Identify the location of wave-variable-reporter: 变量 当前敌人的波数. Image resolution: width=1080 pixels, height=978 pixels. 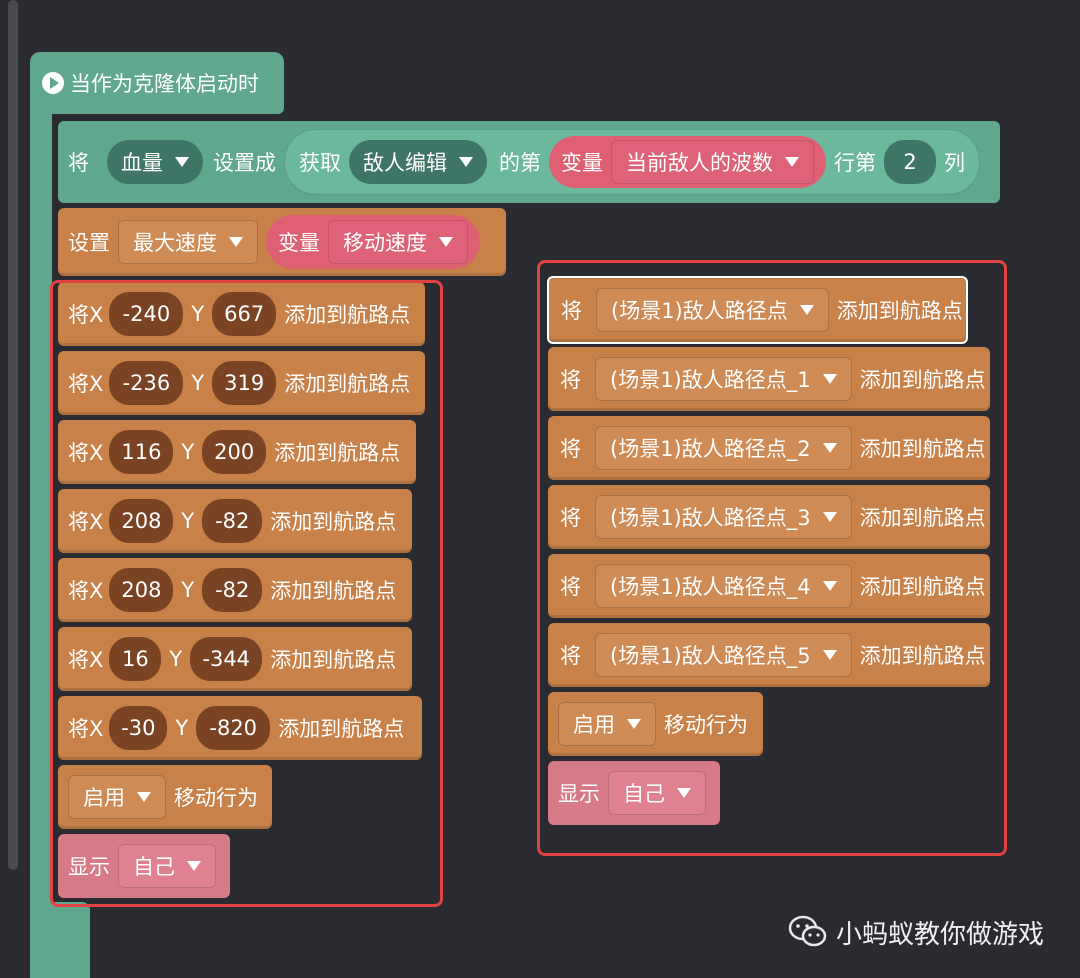
(687, 162).